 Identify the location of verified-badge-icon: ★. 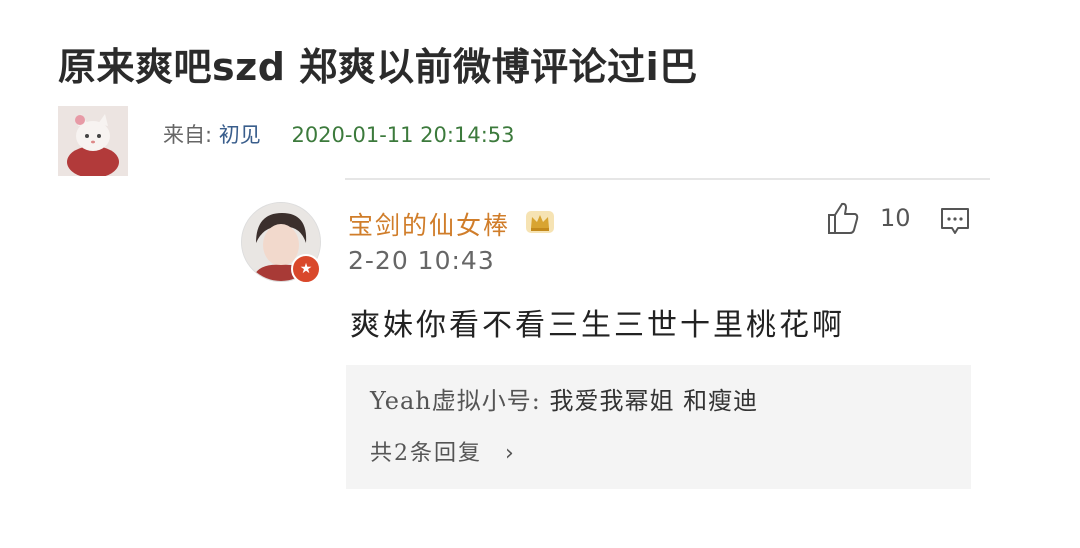
(306, 269).